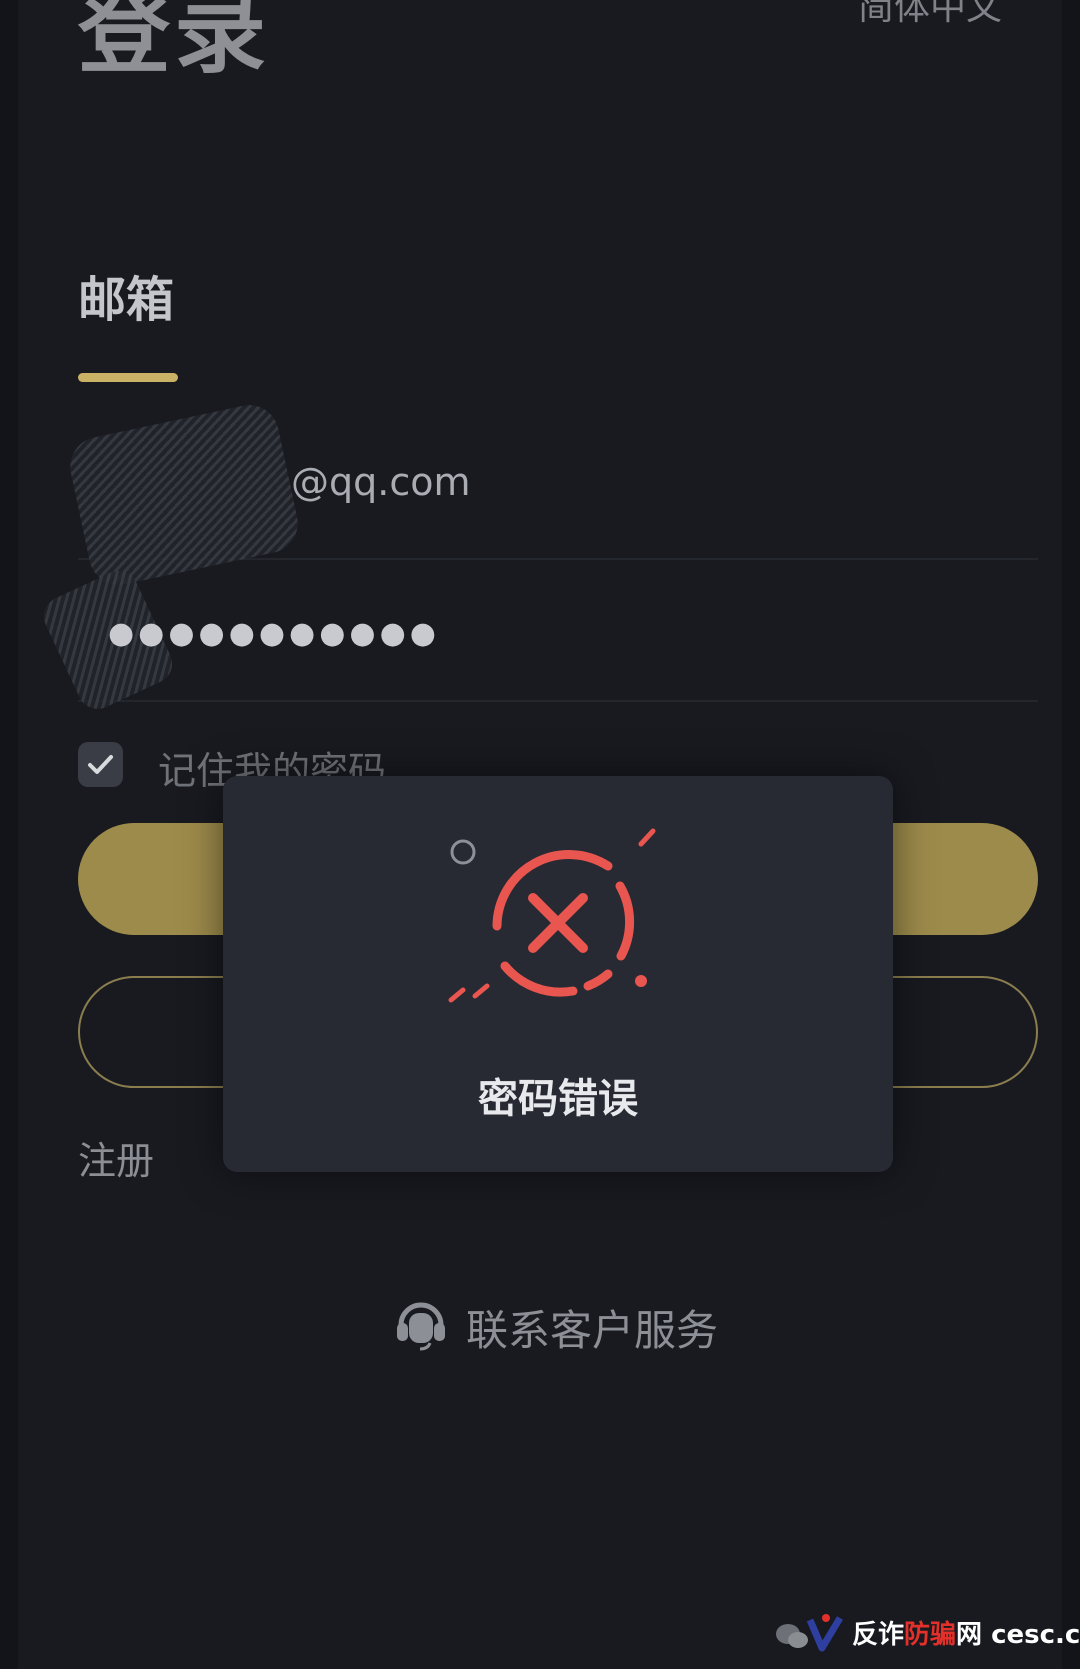  What do you see at coordinates (184, 495) in the screenshot?
I see `redaction-scribble` at bounding box center [184, 495].